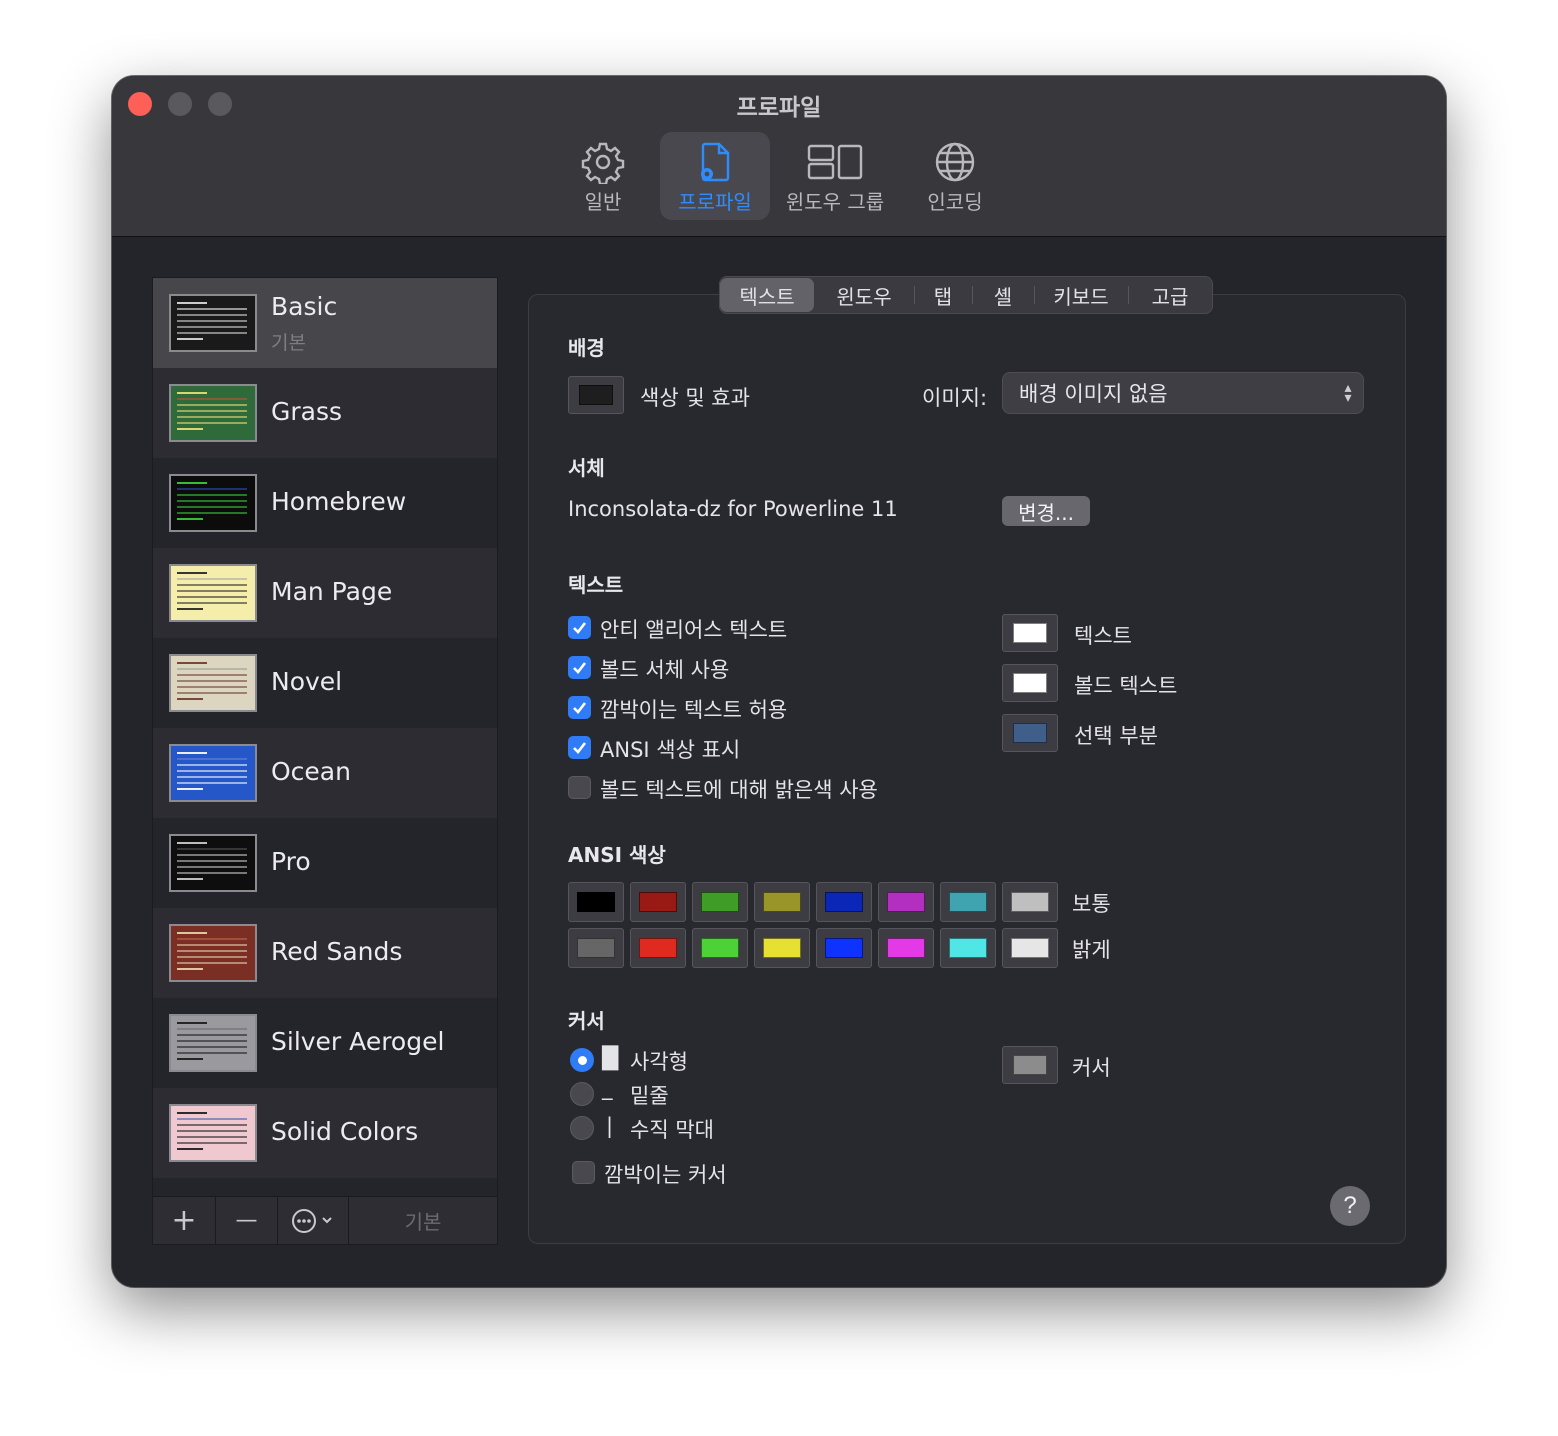 This screenshot has width=1558, height=1436. I want to click on profile-actions-menu-button, so click(313, 1220).